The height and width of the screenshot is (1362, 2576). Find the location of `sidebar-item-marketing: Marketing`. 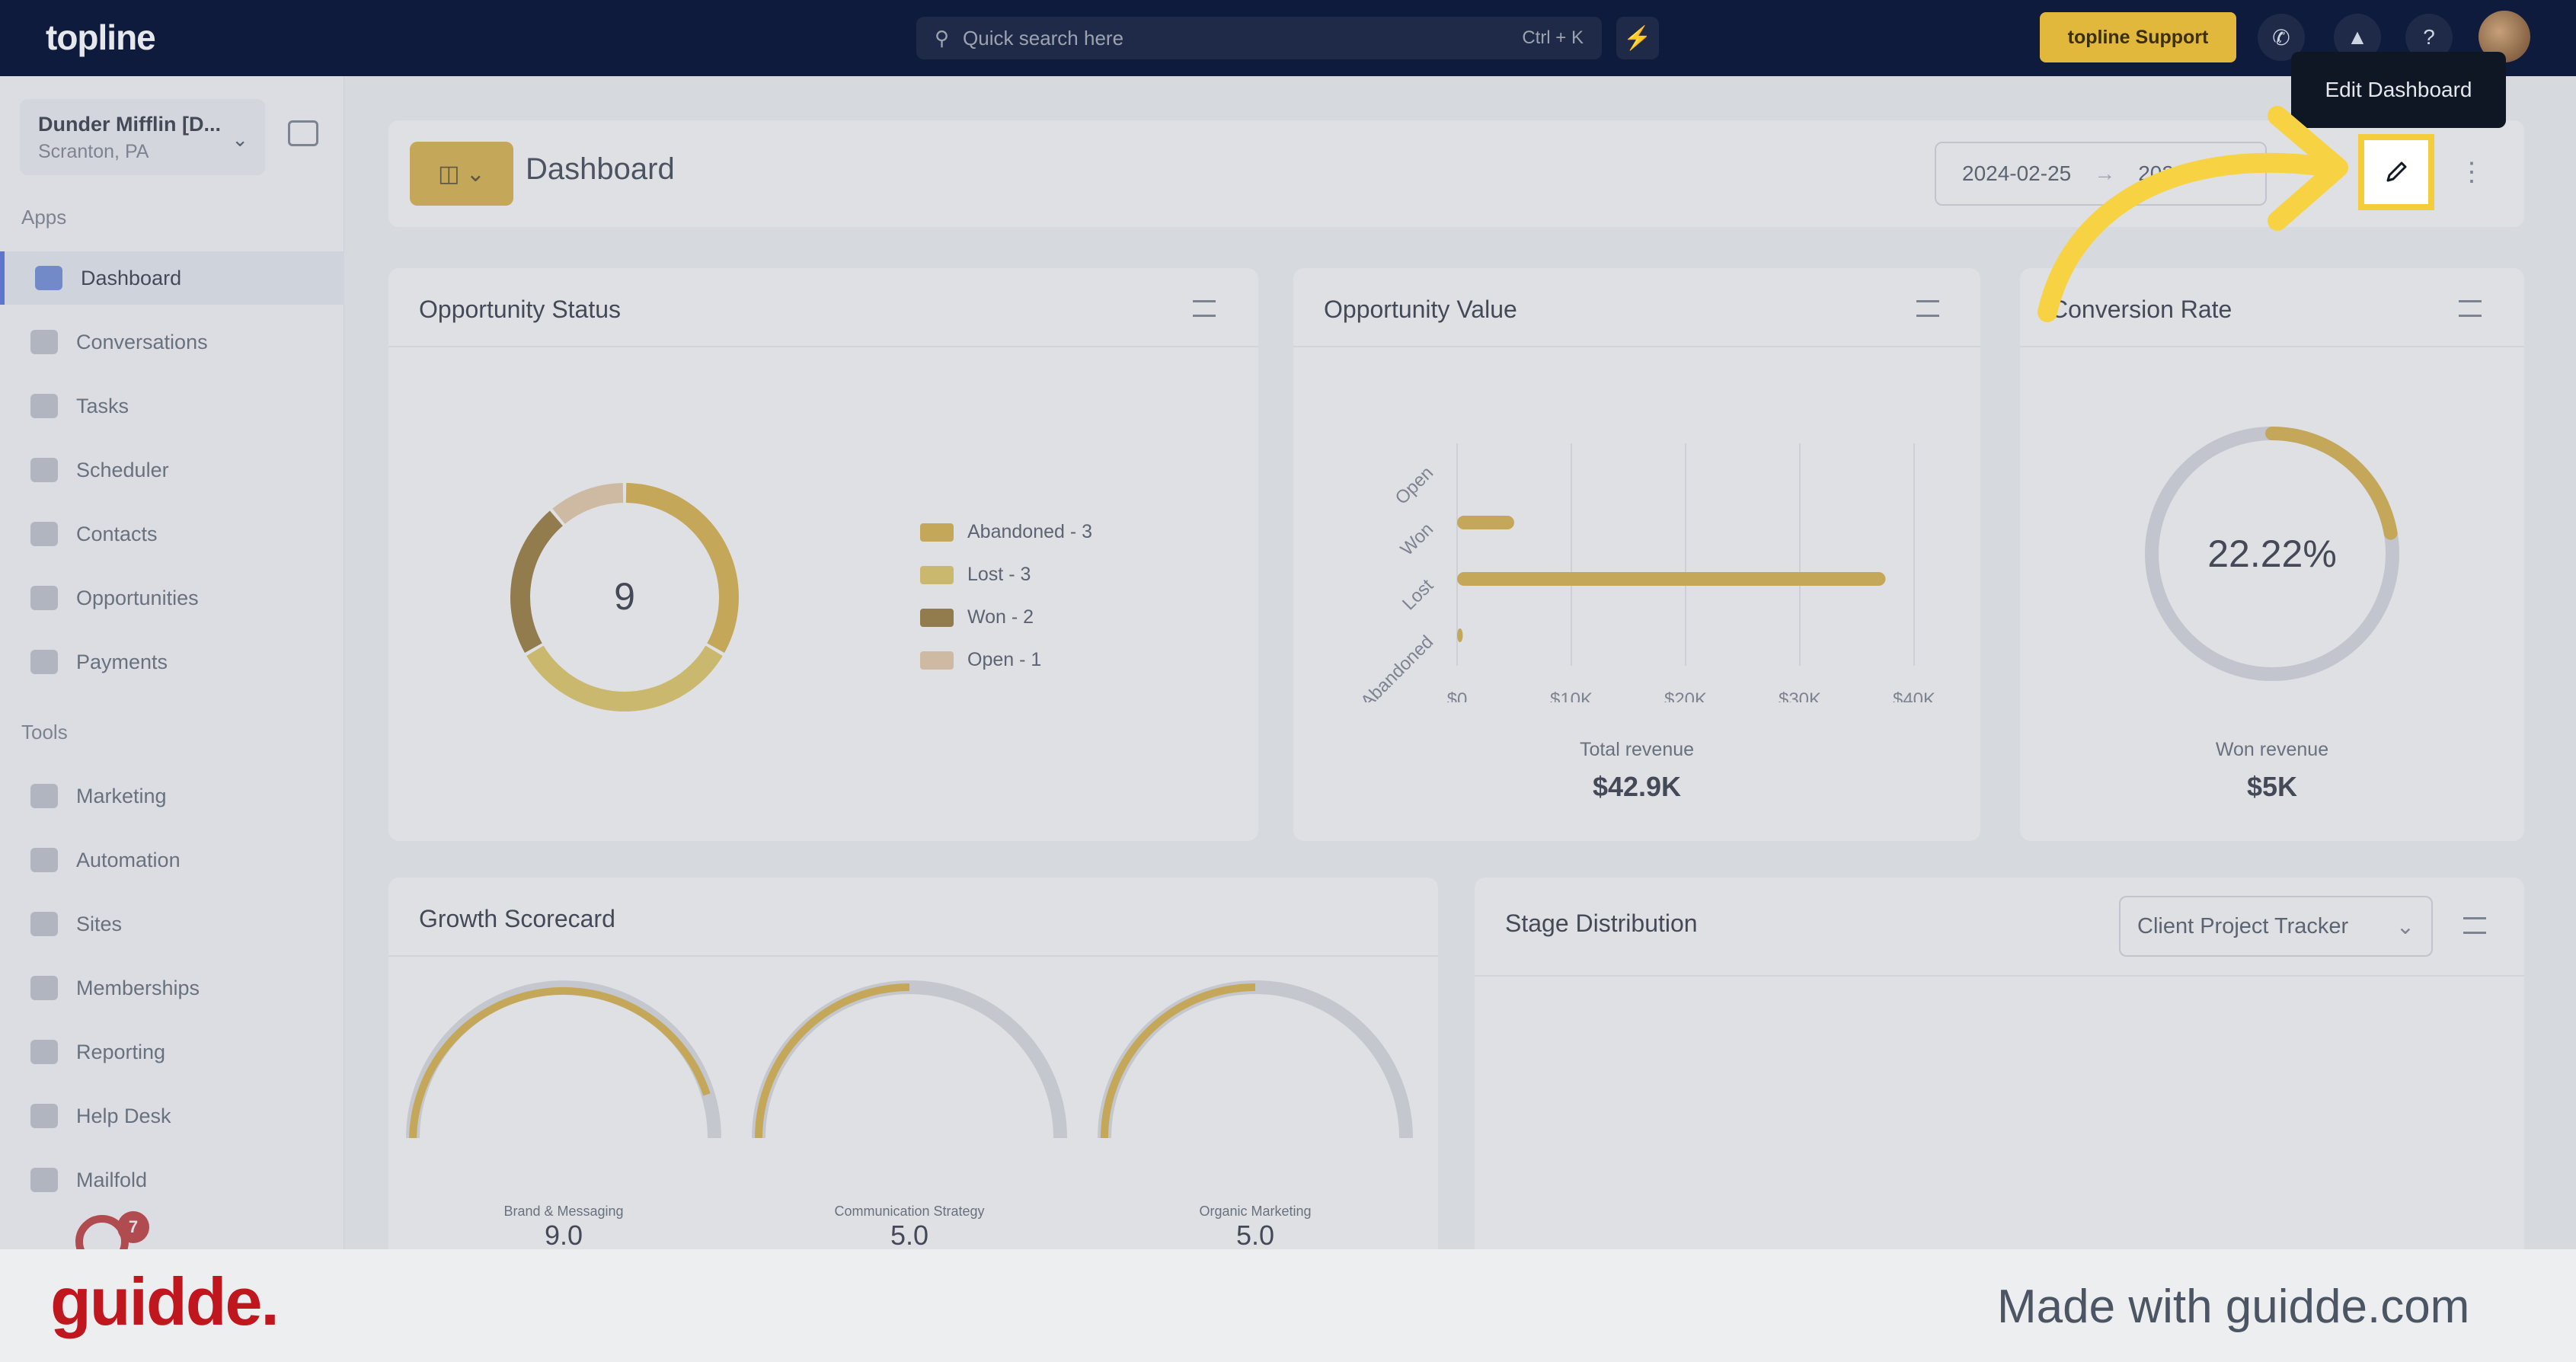

sidebar-item-marketing: Marketing is located at coordinates (172, 796).